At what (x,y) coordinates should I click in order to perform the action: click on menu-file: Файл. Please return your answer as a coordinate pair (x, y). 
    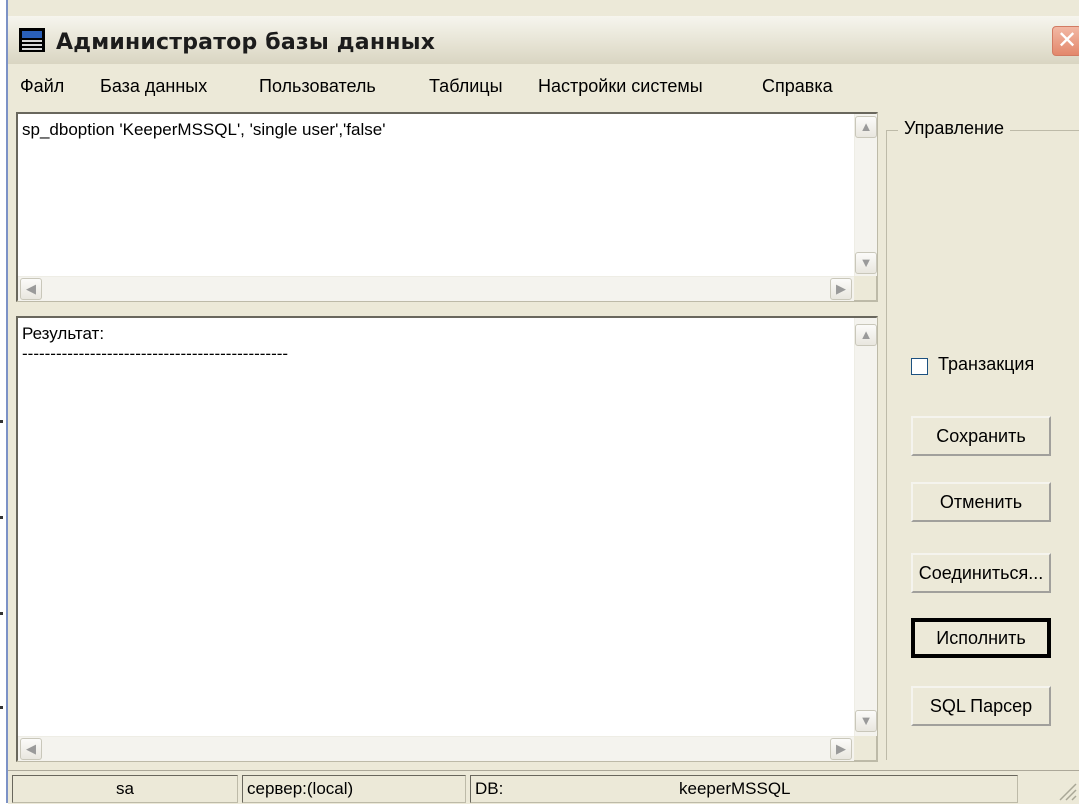
    Looking at the image, I should click on (42, 86).